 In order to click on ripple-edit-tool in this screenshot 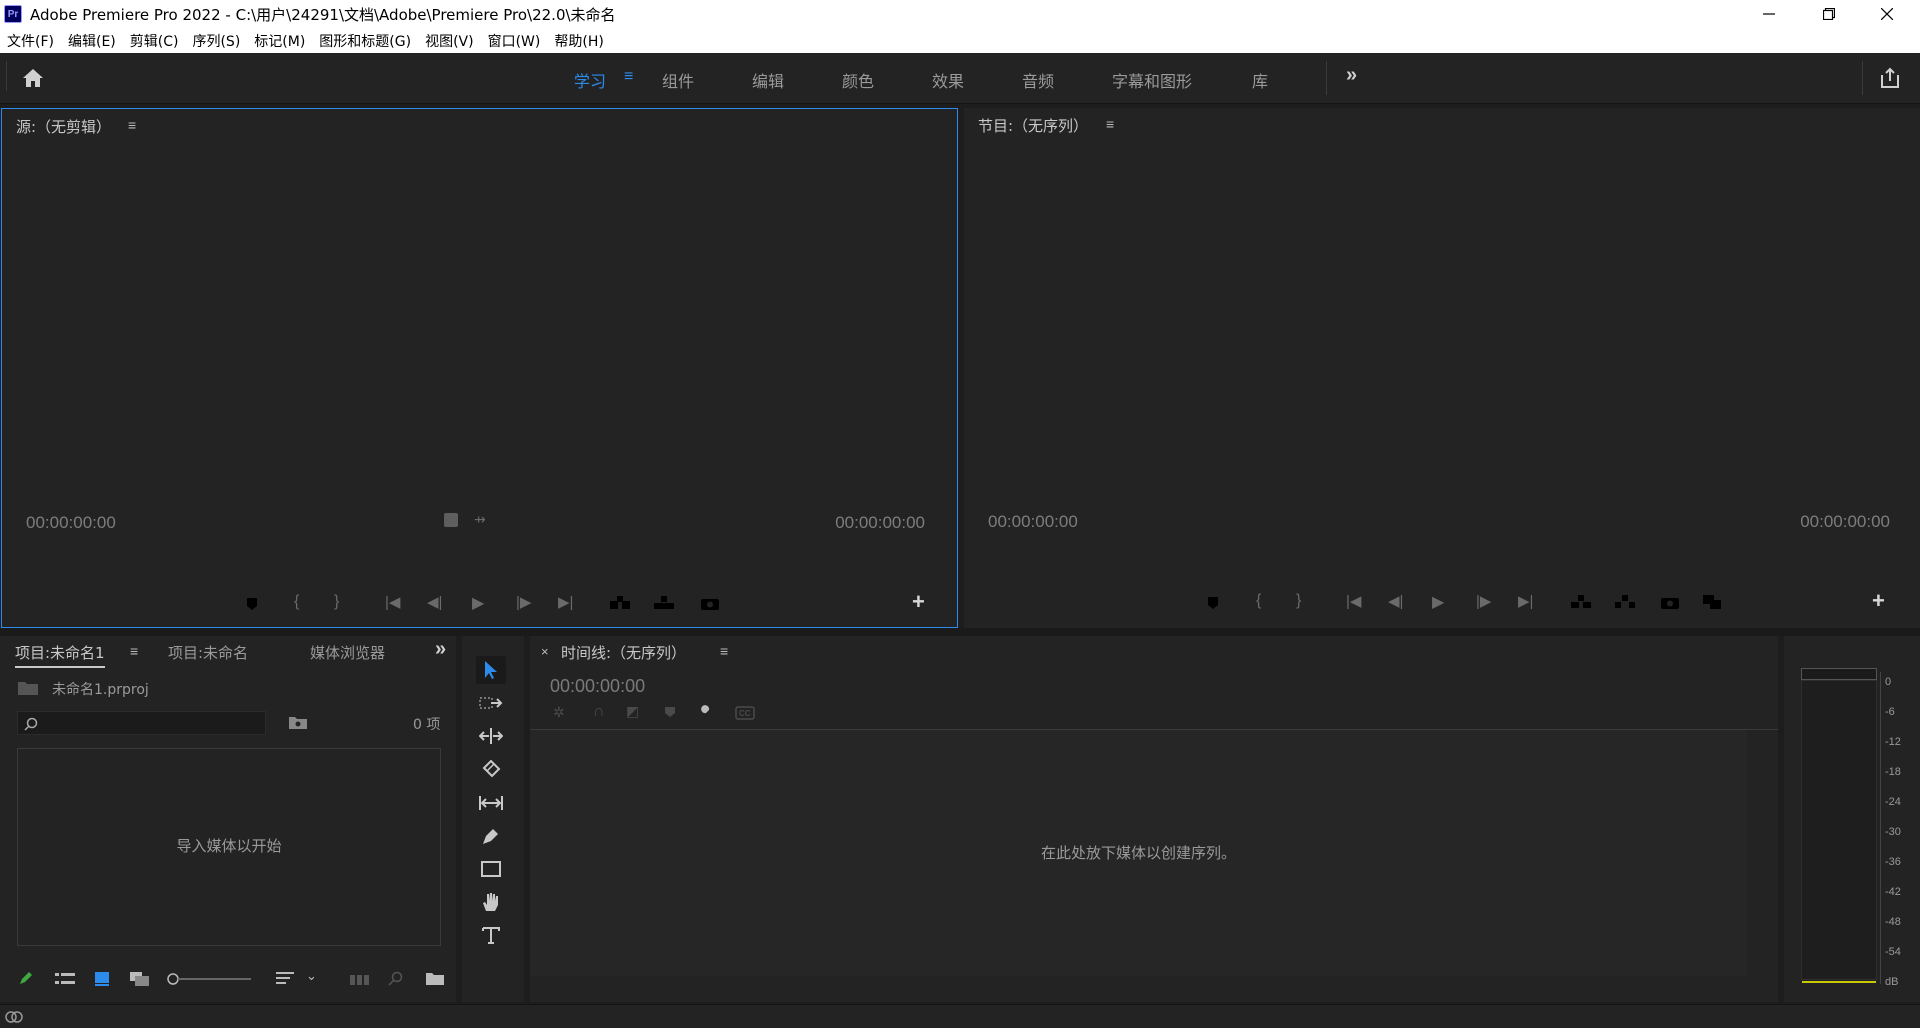, I will do `click(491, 736)`.